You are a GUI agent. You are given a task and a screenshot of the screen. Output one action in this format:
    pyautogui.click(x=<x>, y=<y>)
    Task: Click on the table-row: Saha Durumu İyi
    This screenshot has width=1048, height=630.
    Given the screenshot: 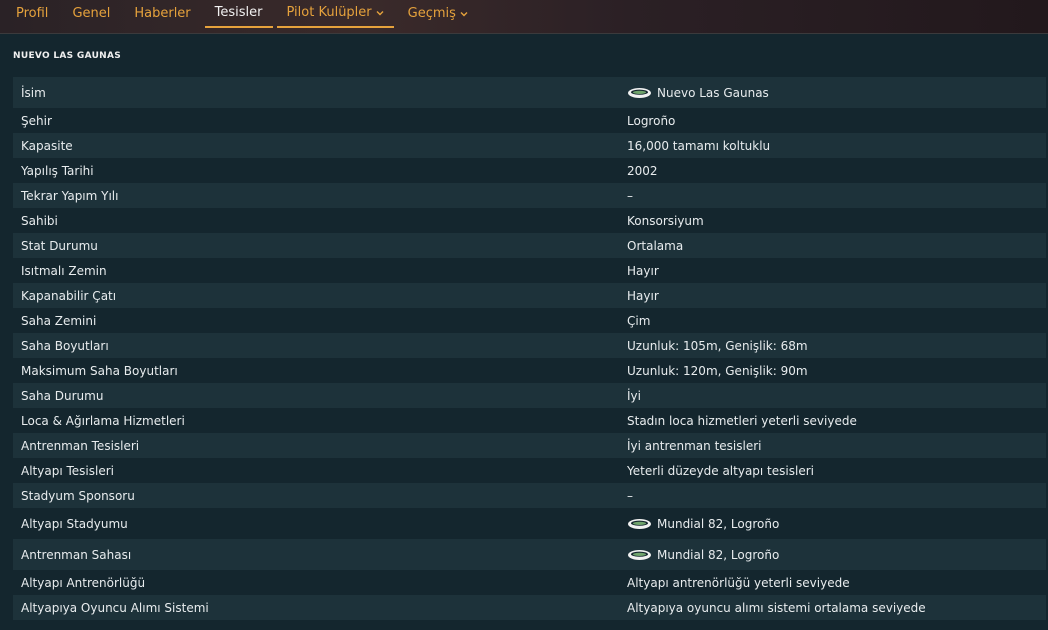 What is the action you would take?
    pyautogui.click(x=529, y=395)
    